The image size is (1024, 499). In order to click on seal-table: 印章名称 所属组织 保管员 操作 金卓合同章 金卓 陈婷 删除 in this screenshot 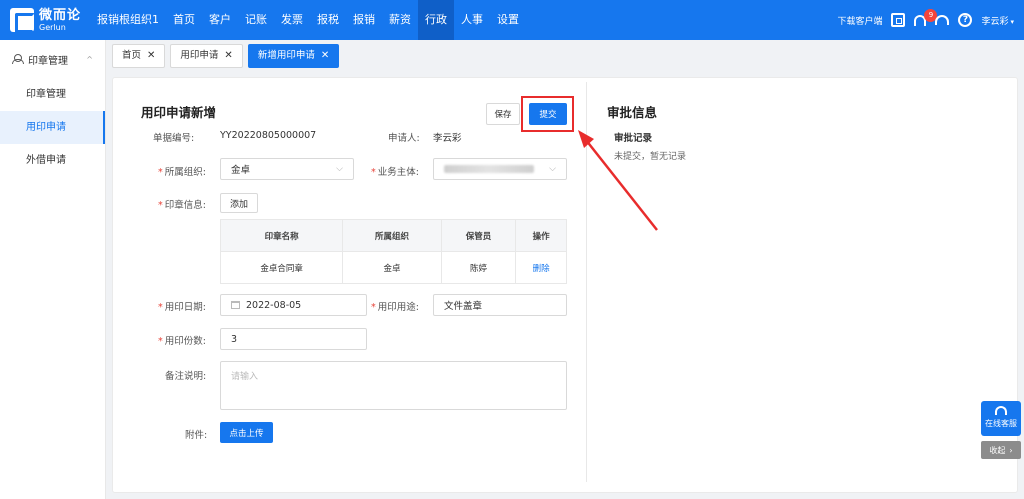, I will do `click(393, 251)`.